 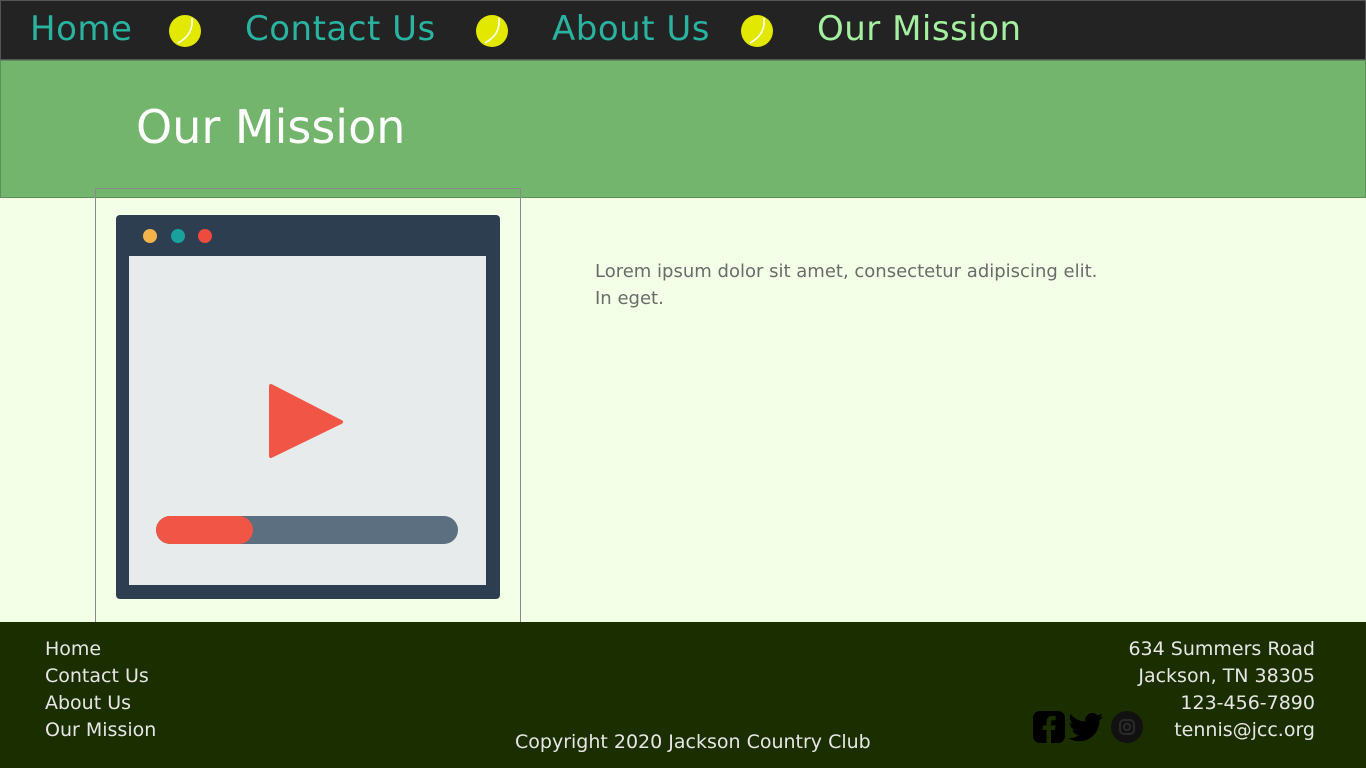 I want to click on footer-nav: Home Contact Us About Us Our Mission, so click(x=100, y=690).